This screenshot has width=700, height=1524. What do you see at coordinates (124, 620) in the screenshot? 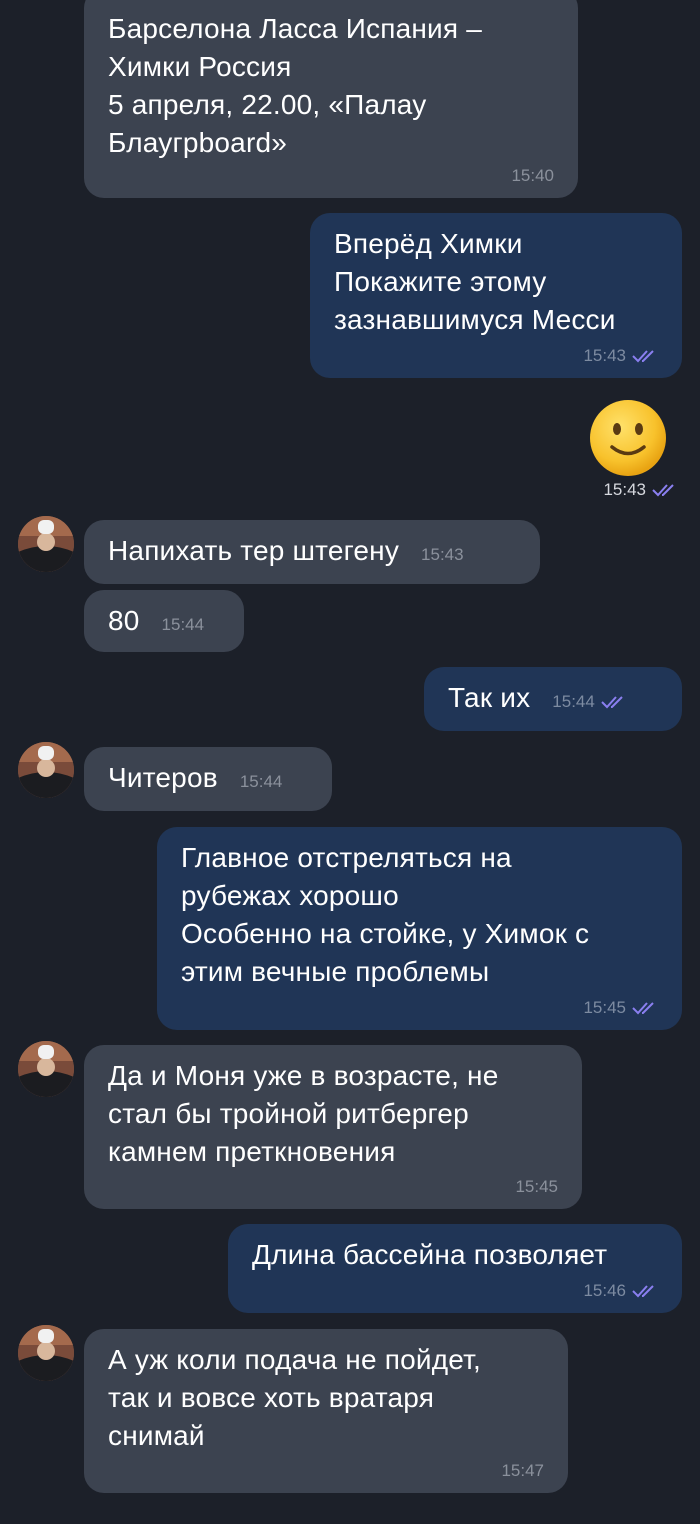
I see `message-text: 80` at bounding box center [124, 620].